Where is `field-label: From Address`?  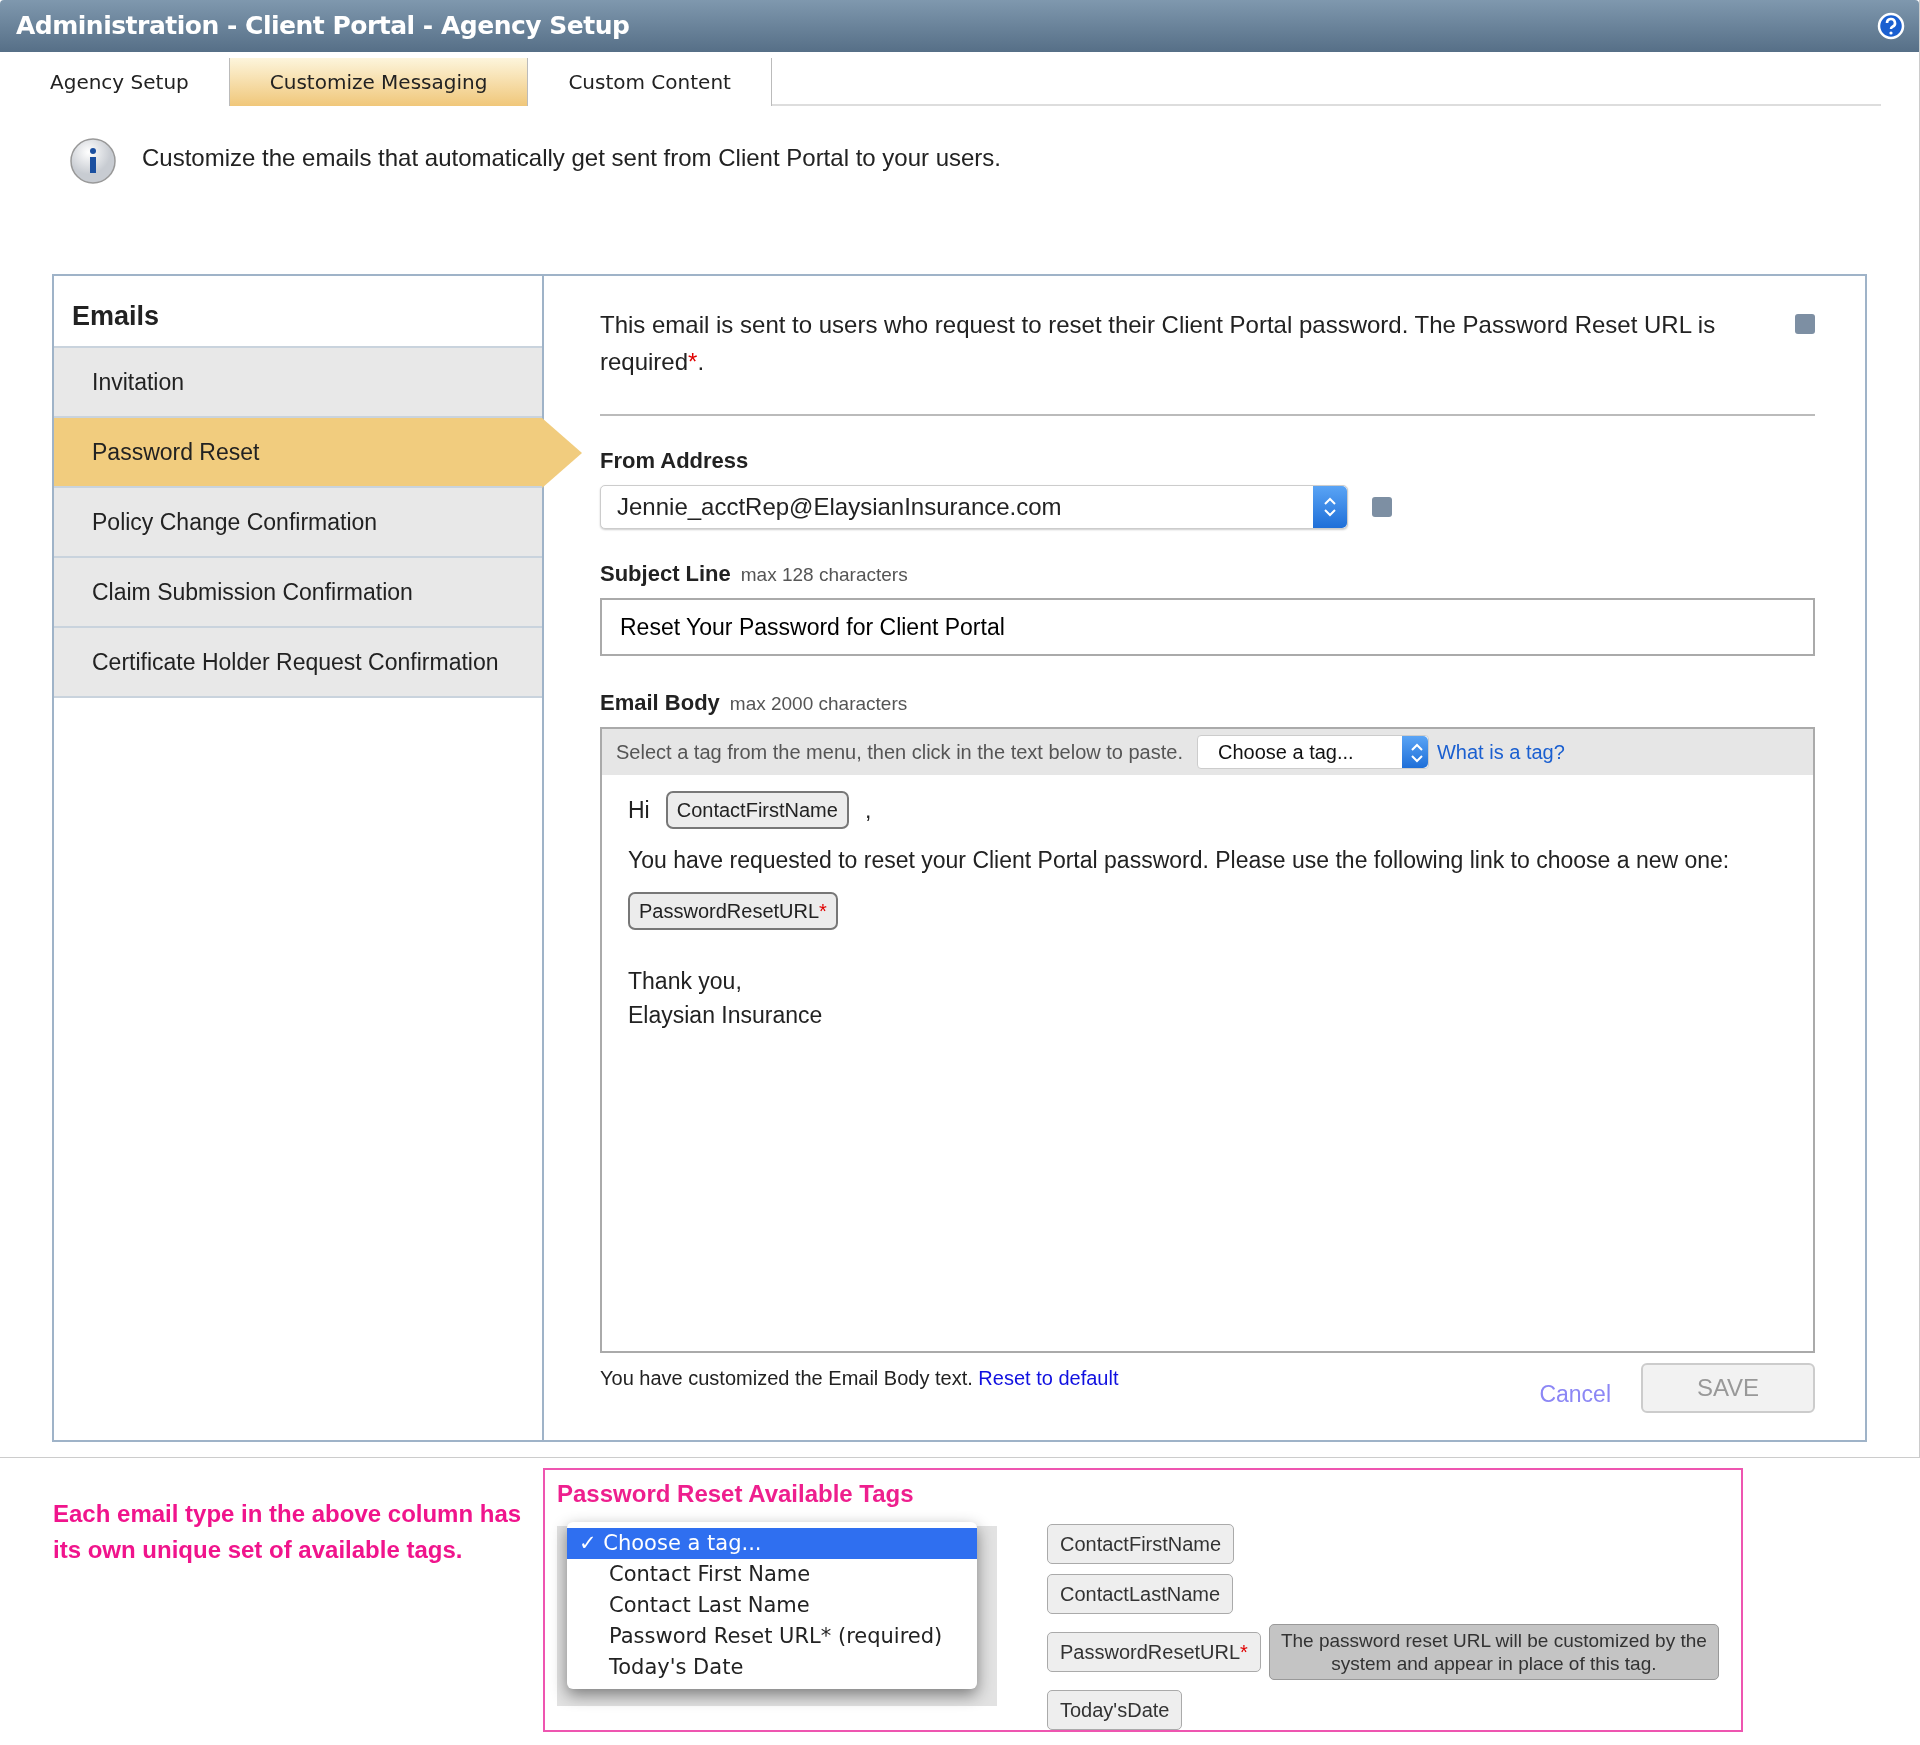
field-label: From Address is located at coordinates (675, 461).